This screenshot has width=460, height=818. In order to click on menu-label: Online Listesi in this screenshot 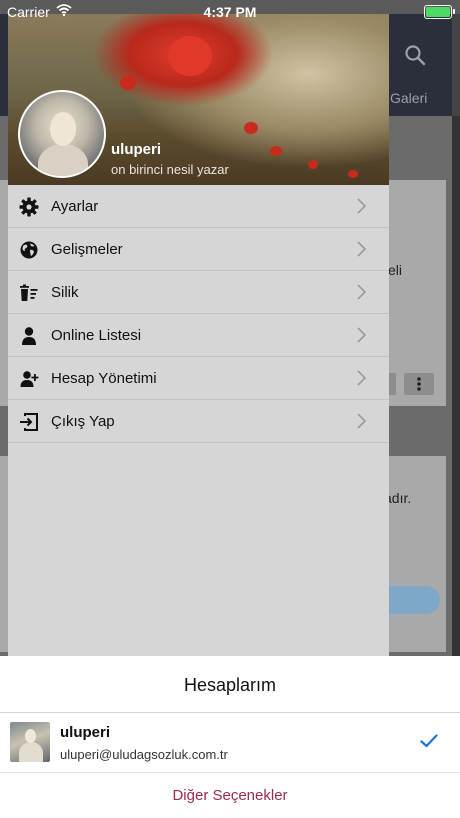, I will do `click(96, 335)`.